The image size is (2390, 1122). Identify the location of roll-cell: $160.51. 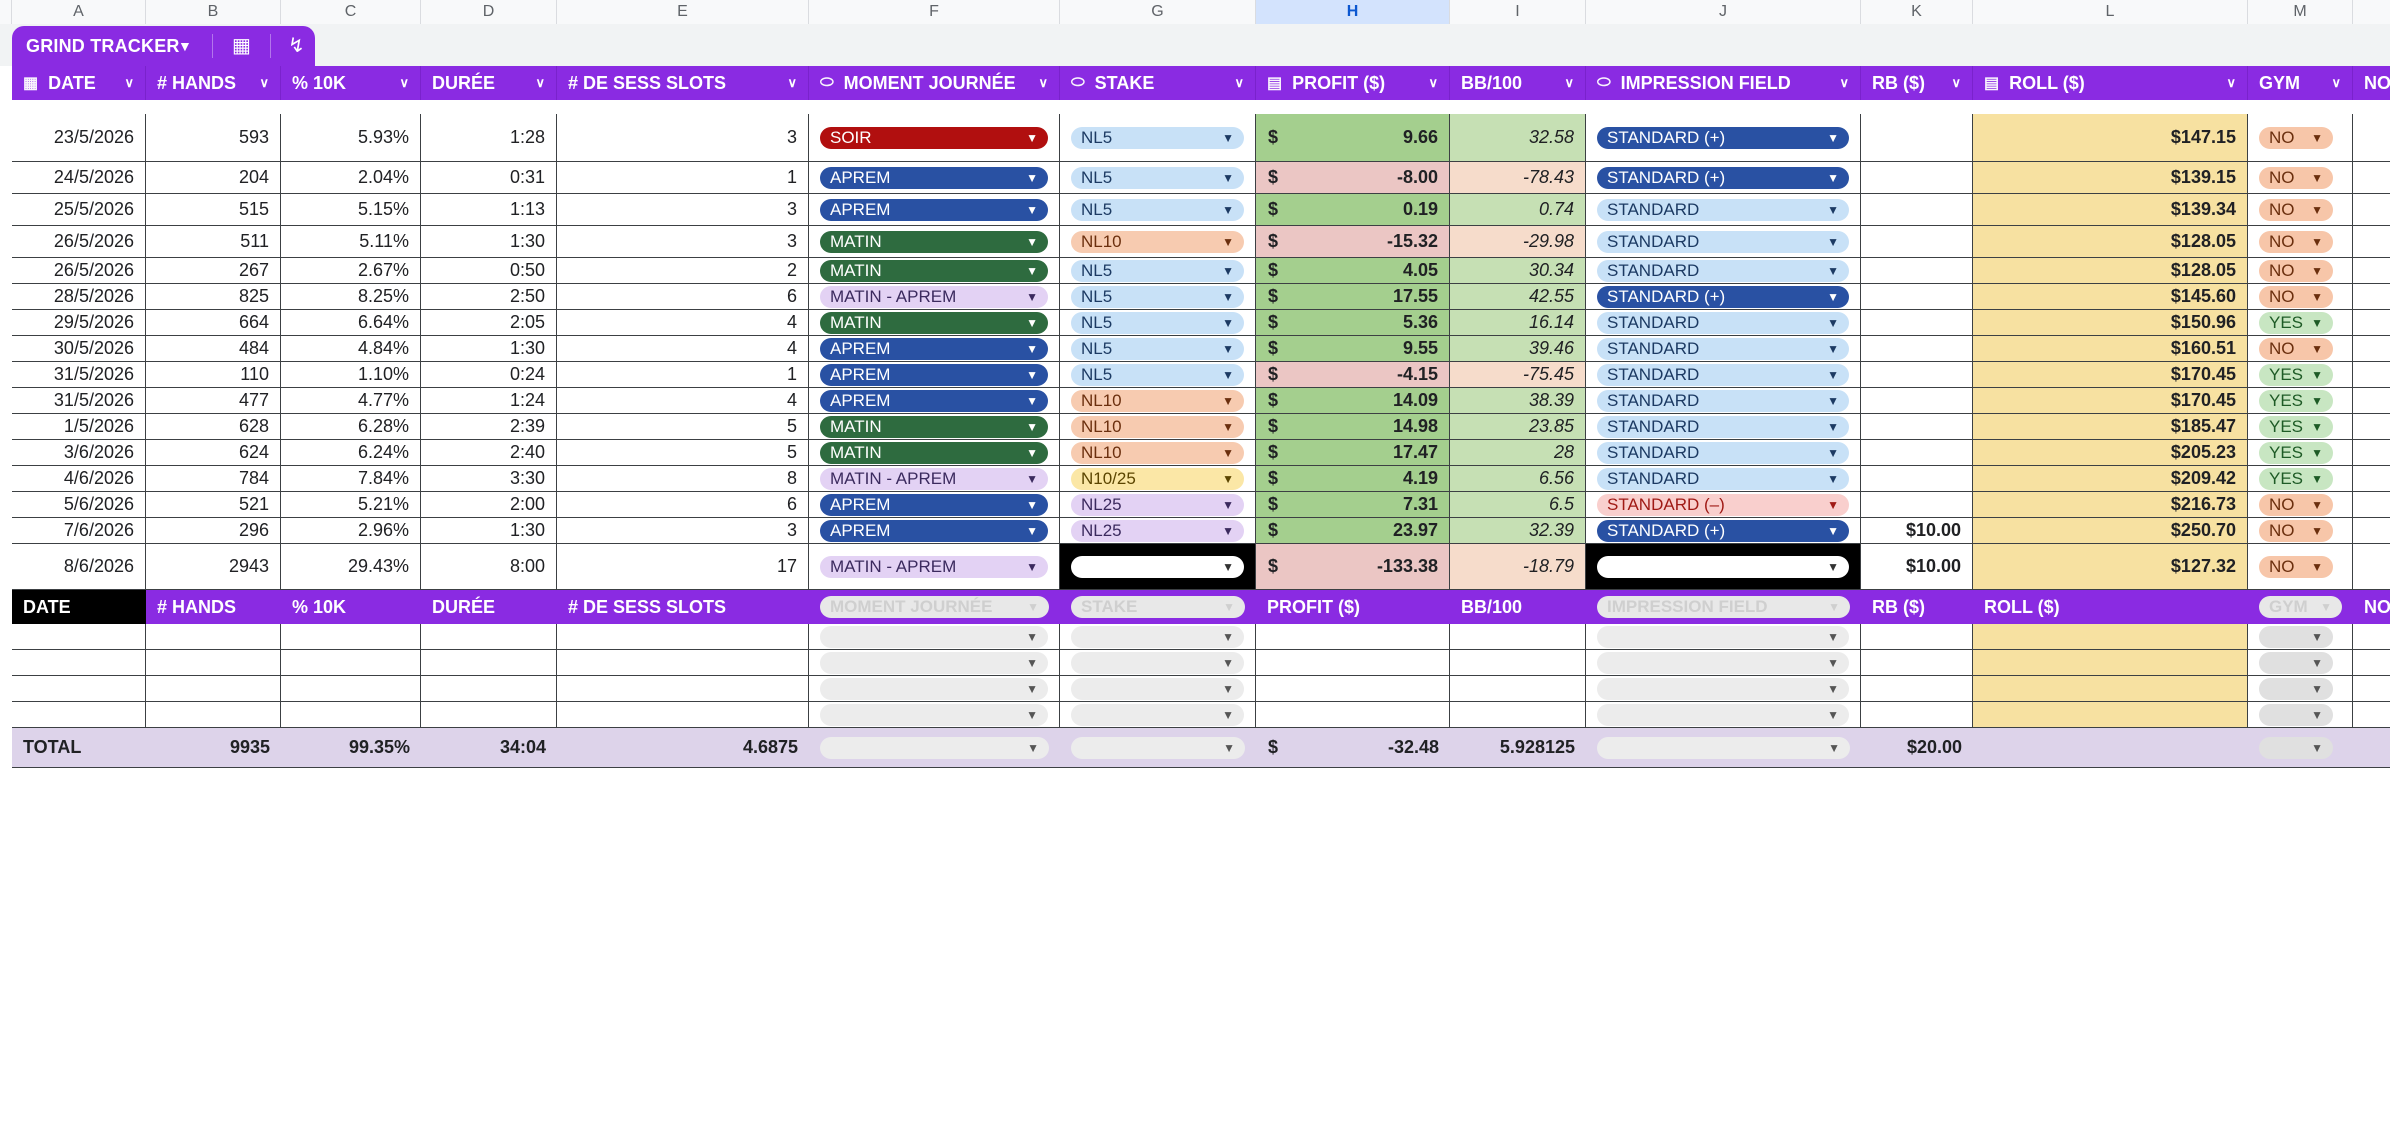
(2110, 349).